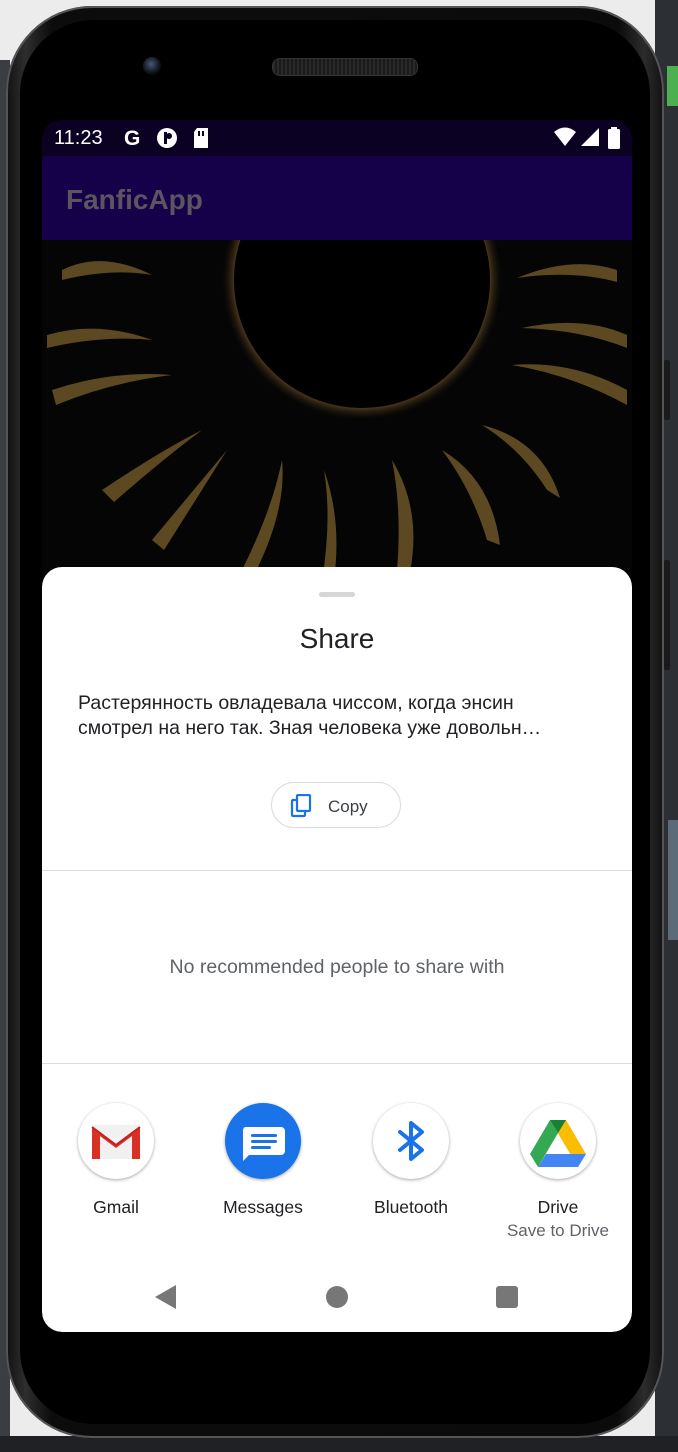 The image size is (678, 1452). I want to click on drag-handle, so click(337, 594).